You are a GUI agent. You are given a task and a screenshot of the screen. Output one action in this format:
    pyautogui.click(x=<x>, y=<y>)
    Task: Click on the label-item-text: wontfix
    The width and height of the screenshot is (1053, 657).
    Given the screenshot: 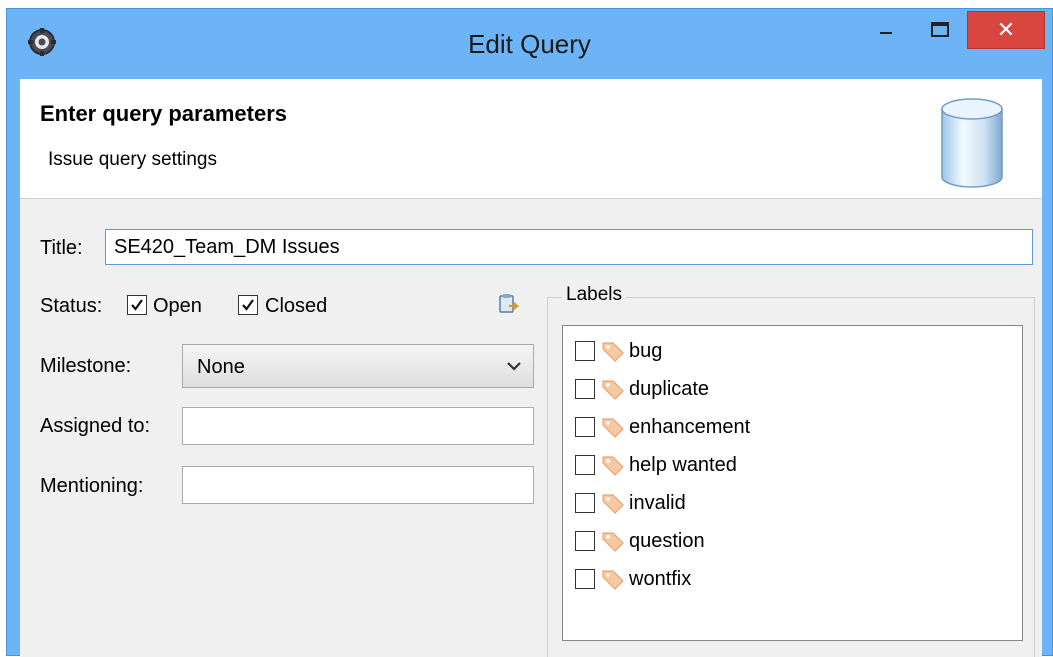 What is the action you would take?
    pyautogui.click(x=660, y=578)
    